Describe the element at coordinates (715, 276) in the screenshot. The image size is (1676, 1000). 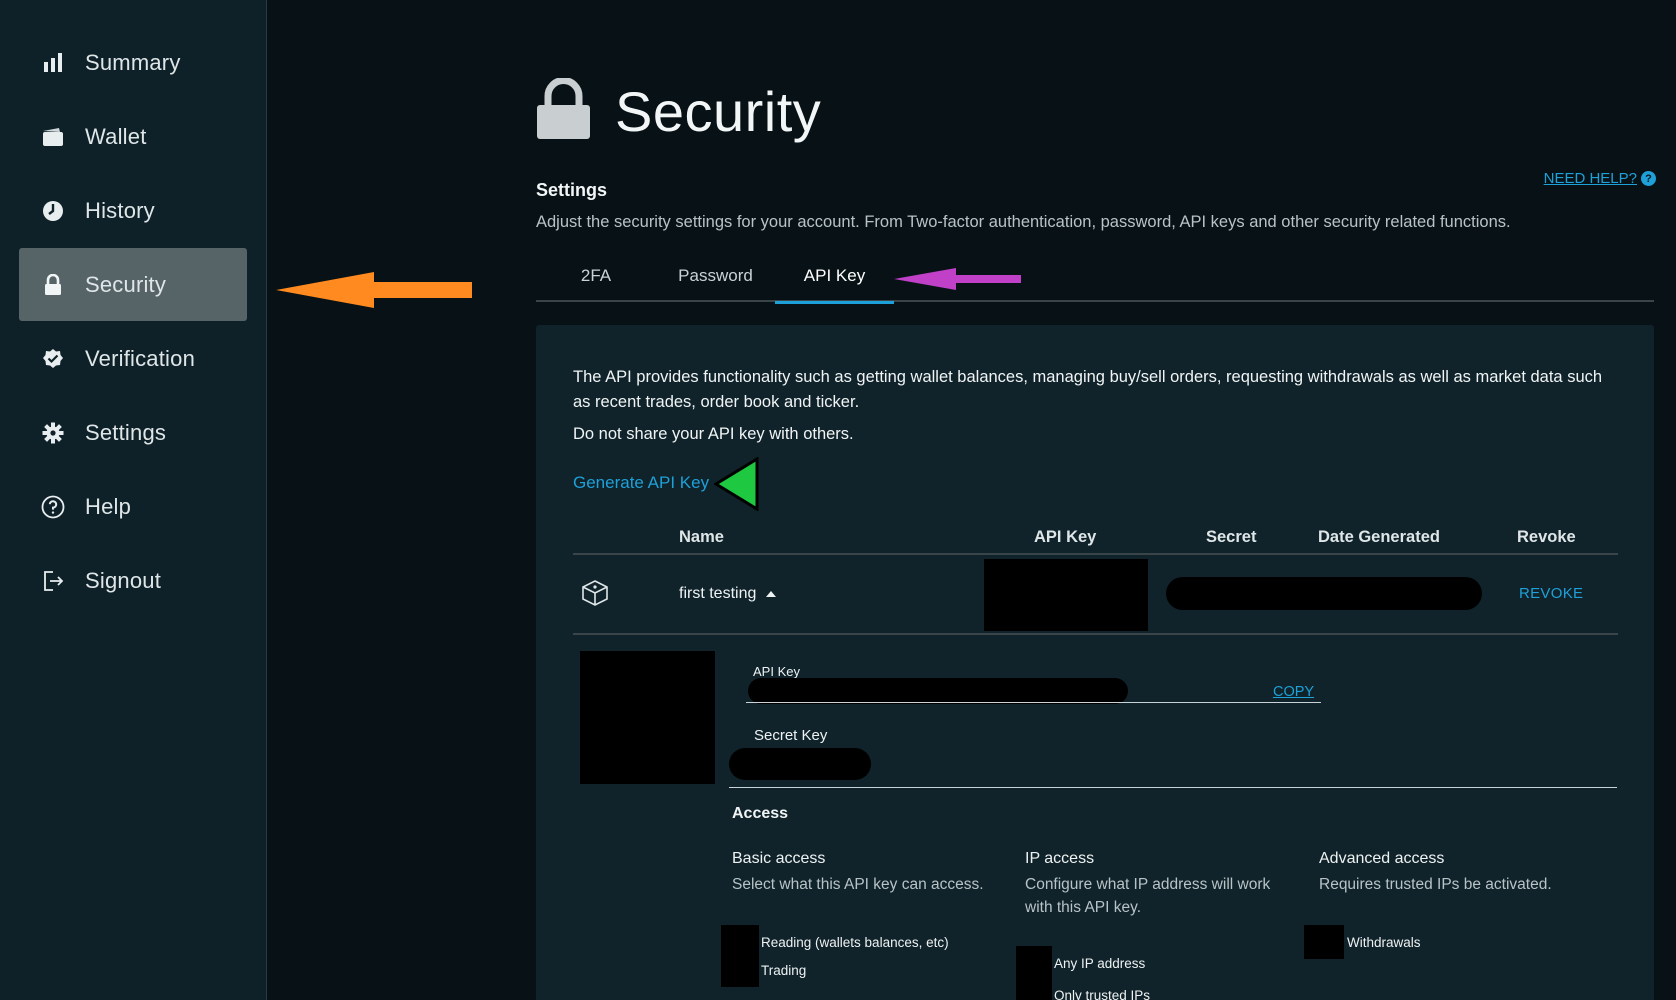
I see `tab-password: Password` at that location.